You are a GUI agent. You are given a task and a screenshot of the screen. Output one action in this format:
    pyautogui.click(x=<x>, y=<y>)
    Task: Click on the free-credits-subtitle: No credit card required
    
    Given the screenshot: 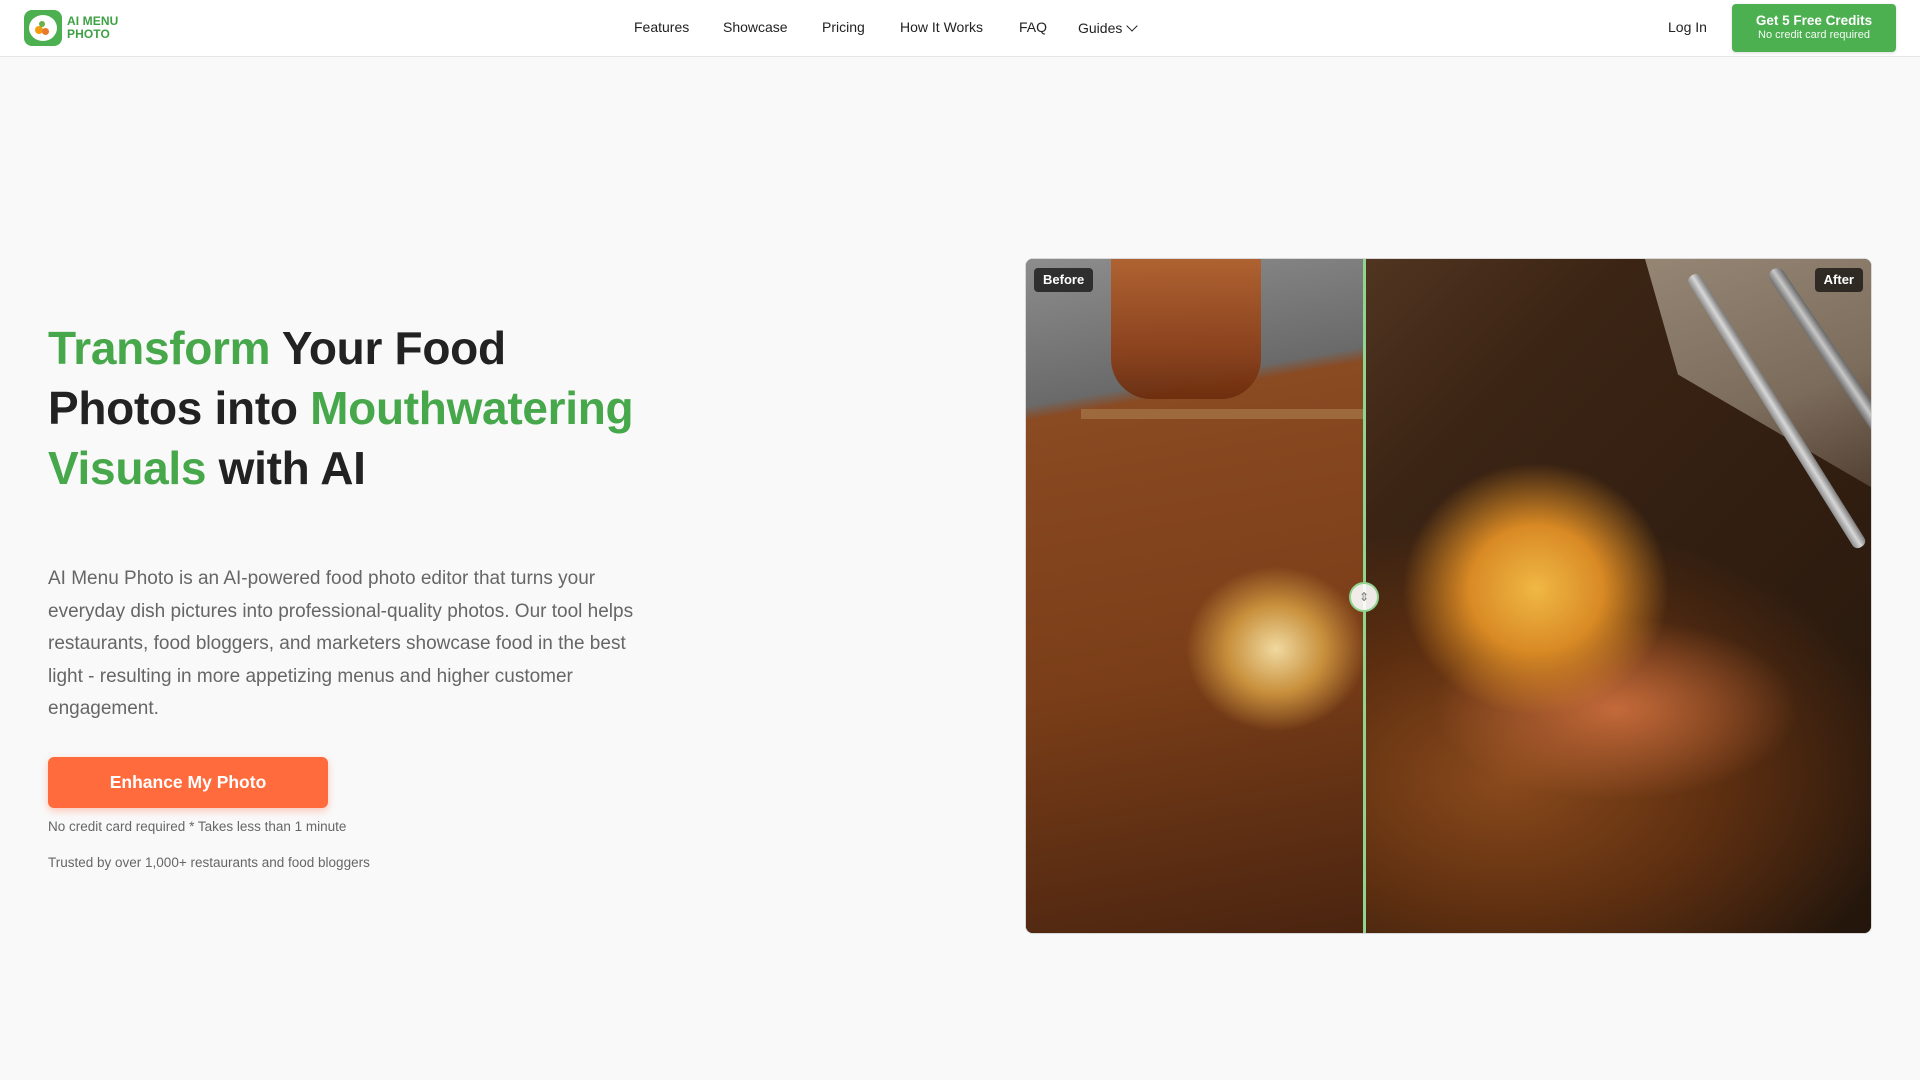 What is the action you would take?
    pyautogui.click(x=1814, y=35)
    